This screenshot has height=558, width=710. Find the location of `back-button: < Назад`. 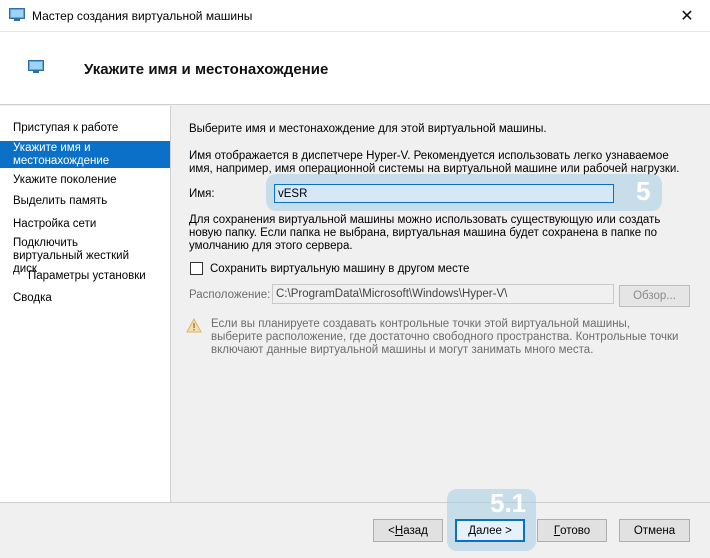

back-button: < Назад is located at coordinates (408, 530).